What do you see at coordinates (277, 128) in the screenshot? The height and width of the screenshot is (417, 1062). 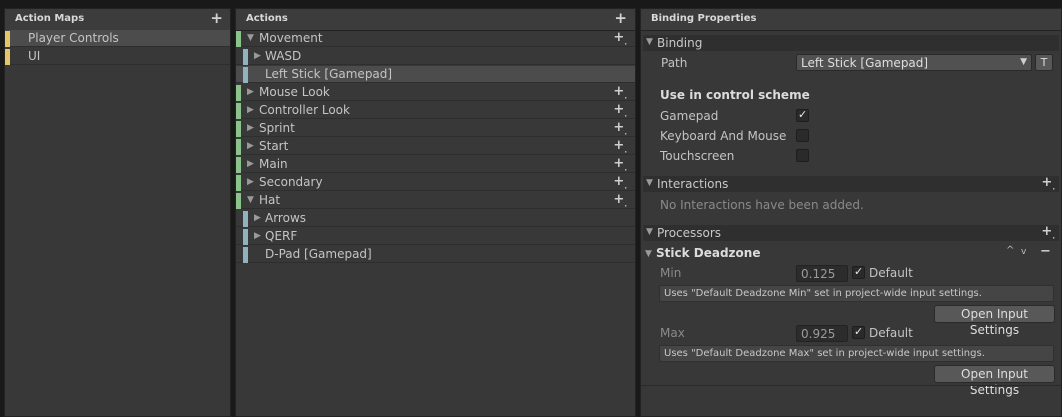 I see `action-label: Sprint` at bounding box center [277, 128].